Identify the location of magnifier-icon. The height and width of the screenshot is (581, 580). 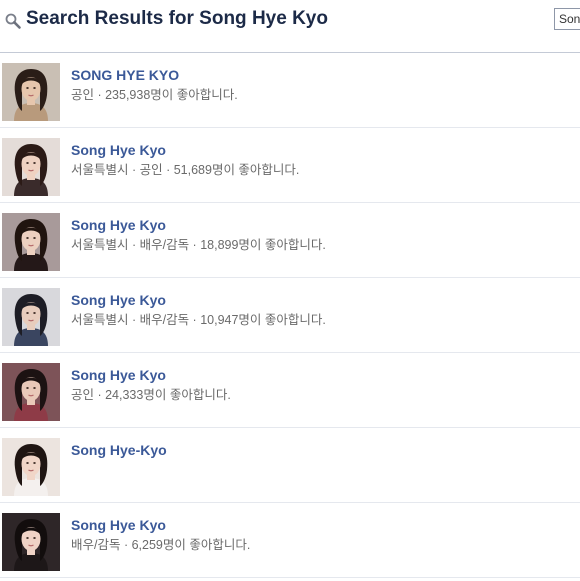
(13, 21).